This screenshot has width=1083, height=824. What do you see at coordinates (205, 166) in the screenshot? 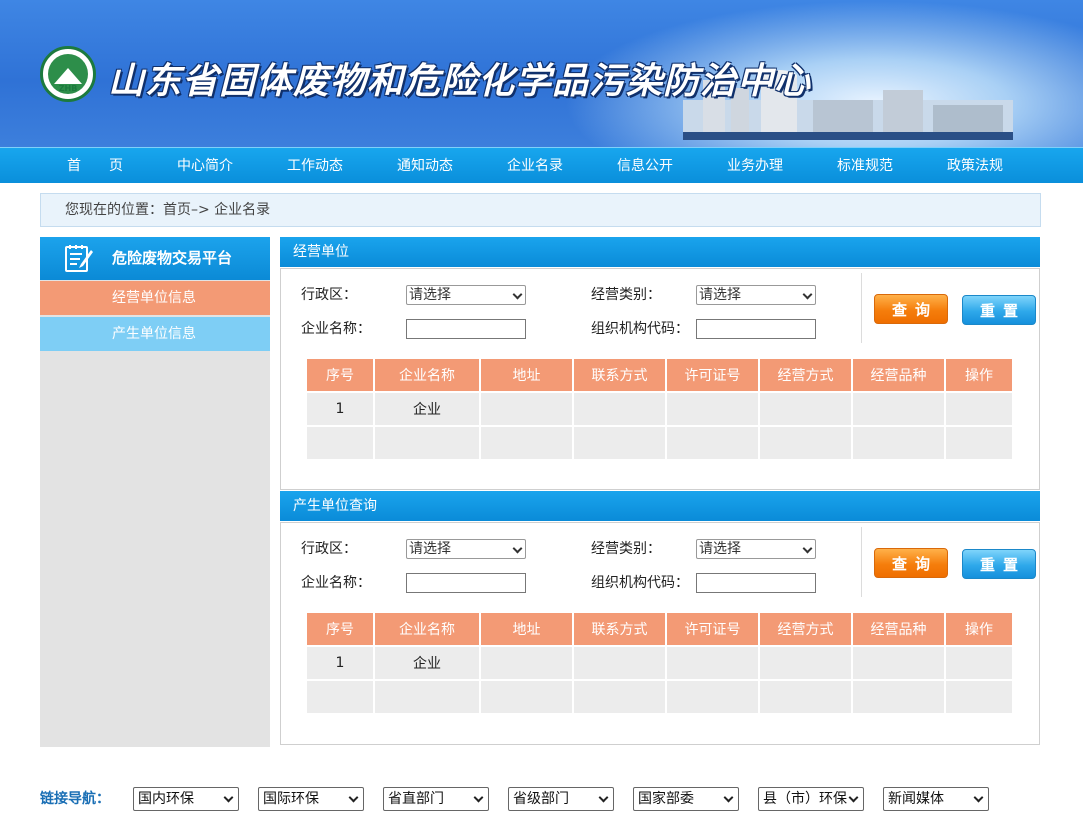
I see `nav-item-about: 中心简介` at bounding box center [205, 166].